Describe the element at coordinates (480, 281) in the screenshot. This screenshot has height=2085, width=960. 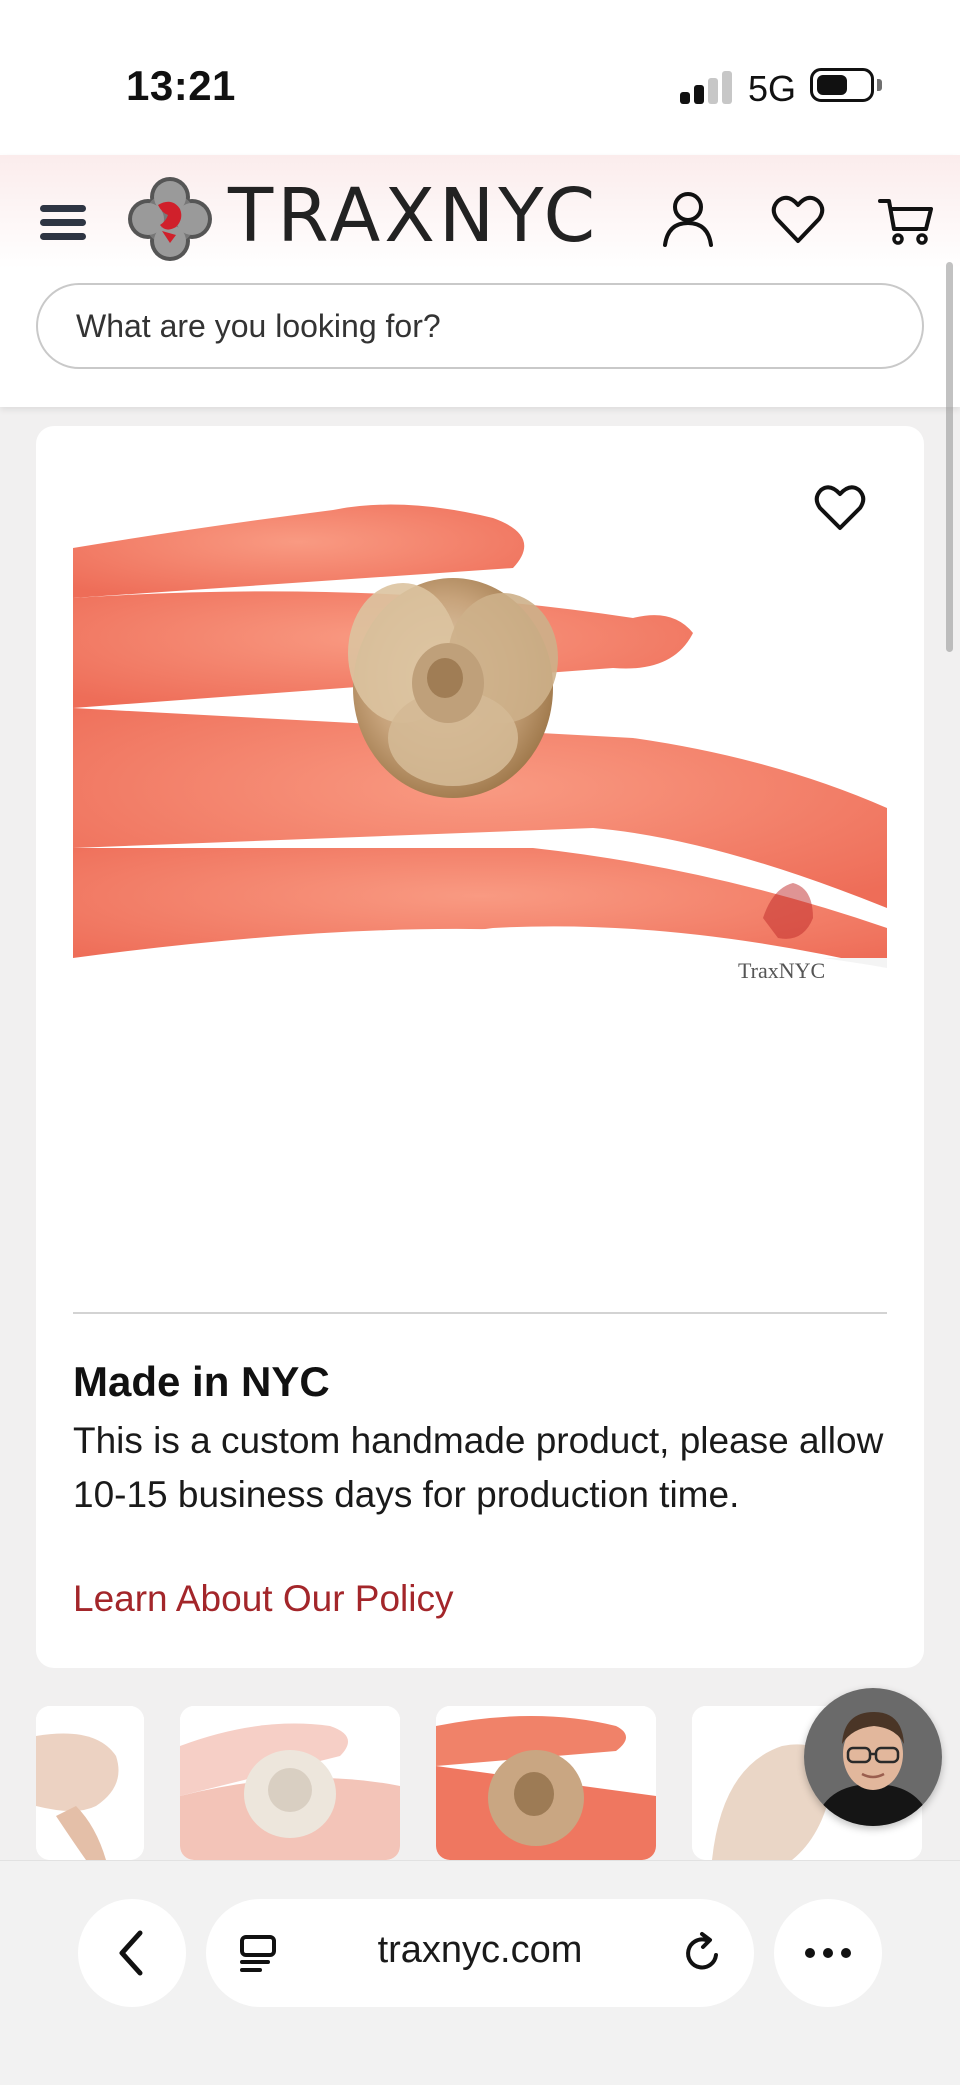
I see `site-header: TRAXNYC What are you looking for?` at that location.